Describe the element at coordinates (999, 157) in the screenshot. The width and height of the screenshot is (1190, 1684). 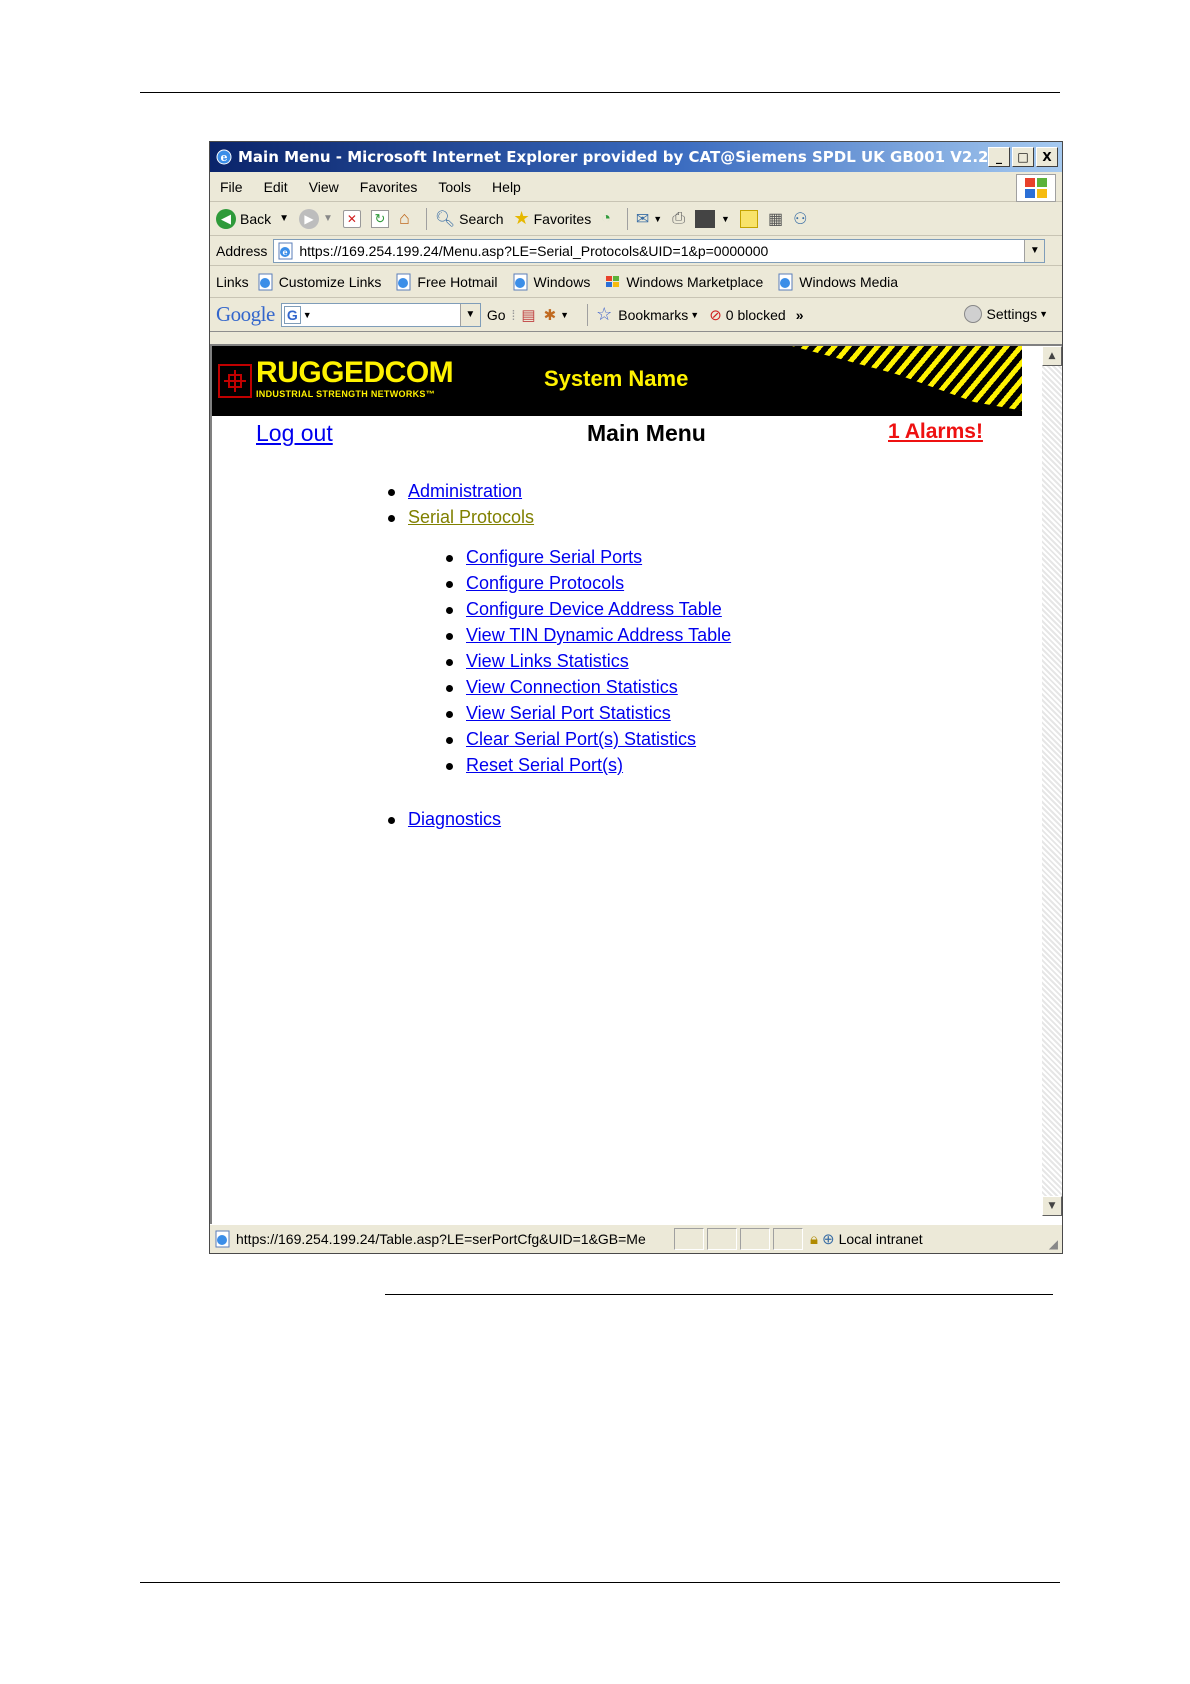
I see `minimize-button: _` at that location.